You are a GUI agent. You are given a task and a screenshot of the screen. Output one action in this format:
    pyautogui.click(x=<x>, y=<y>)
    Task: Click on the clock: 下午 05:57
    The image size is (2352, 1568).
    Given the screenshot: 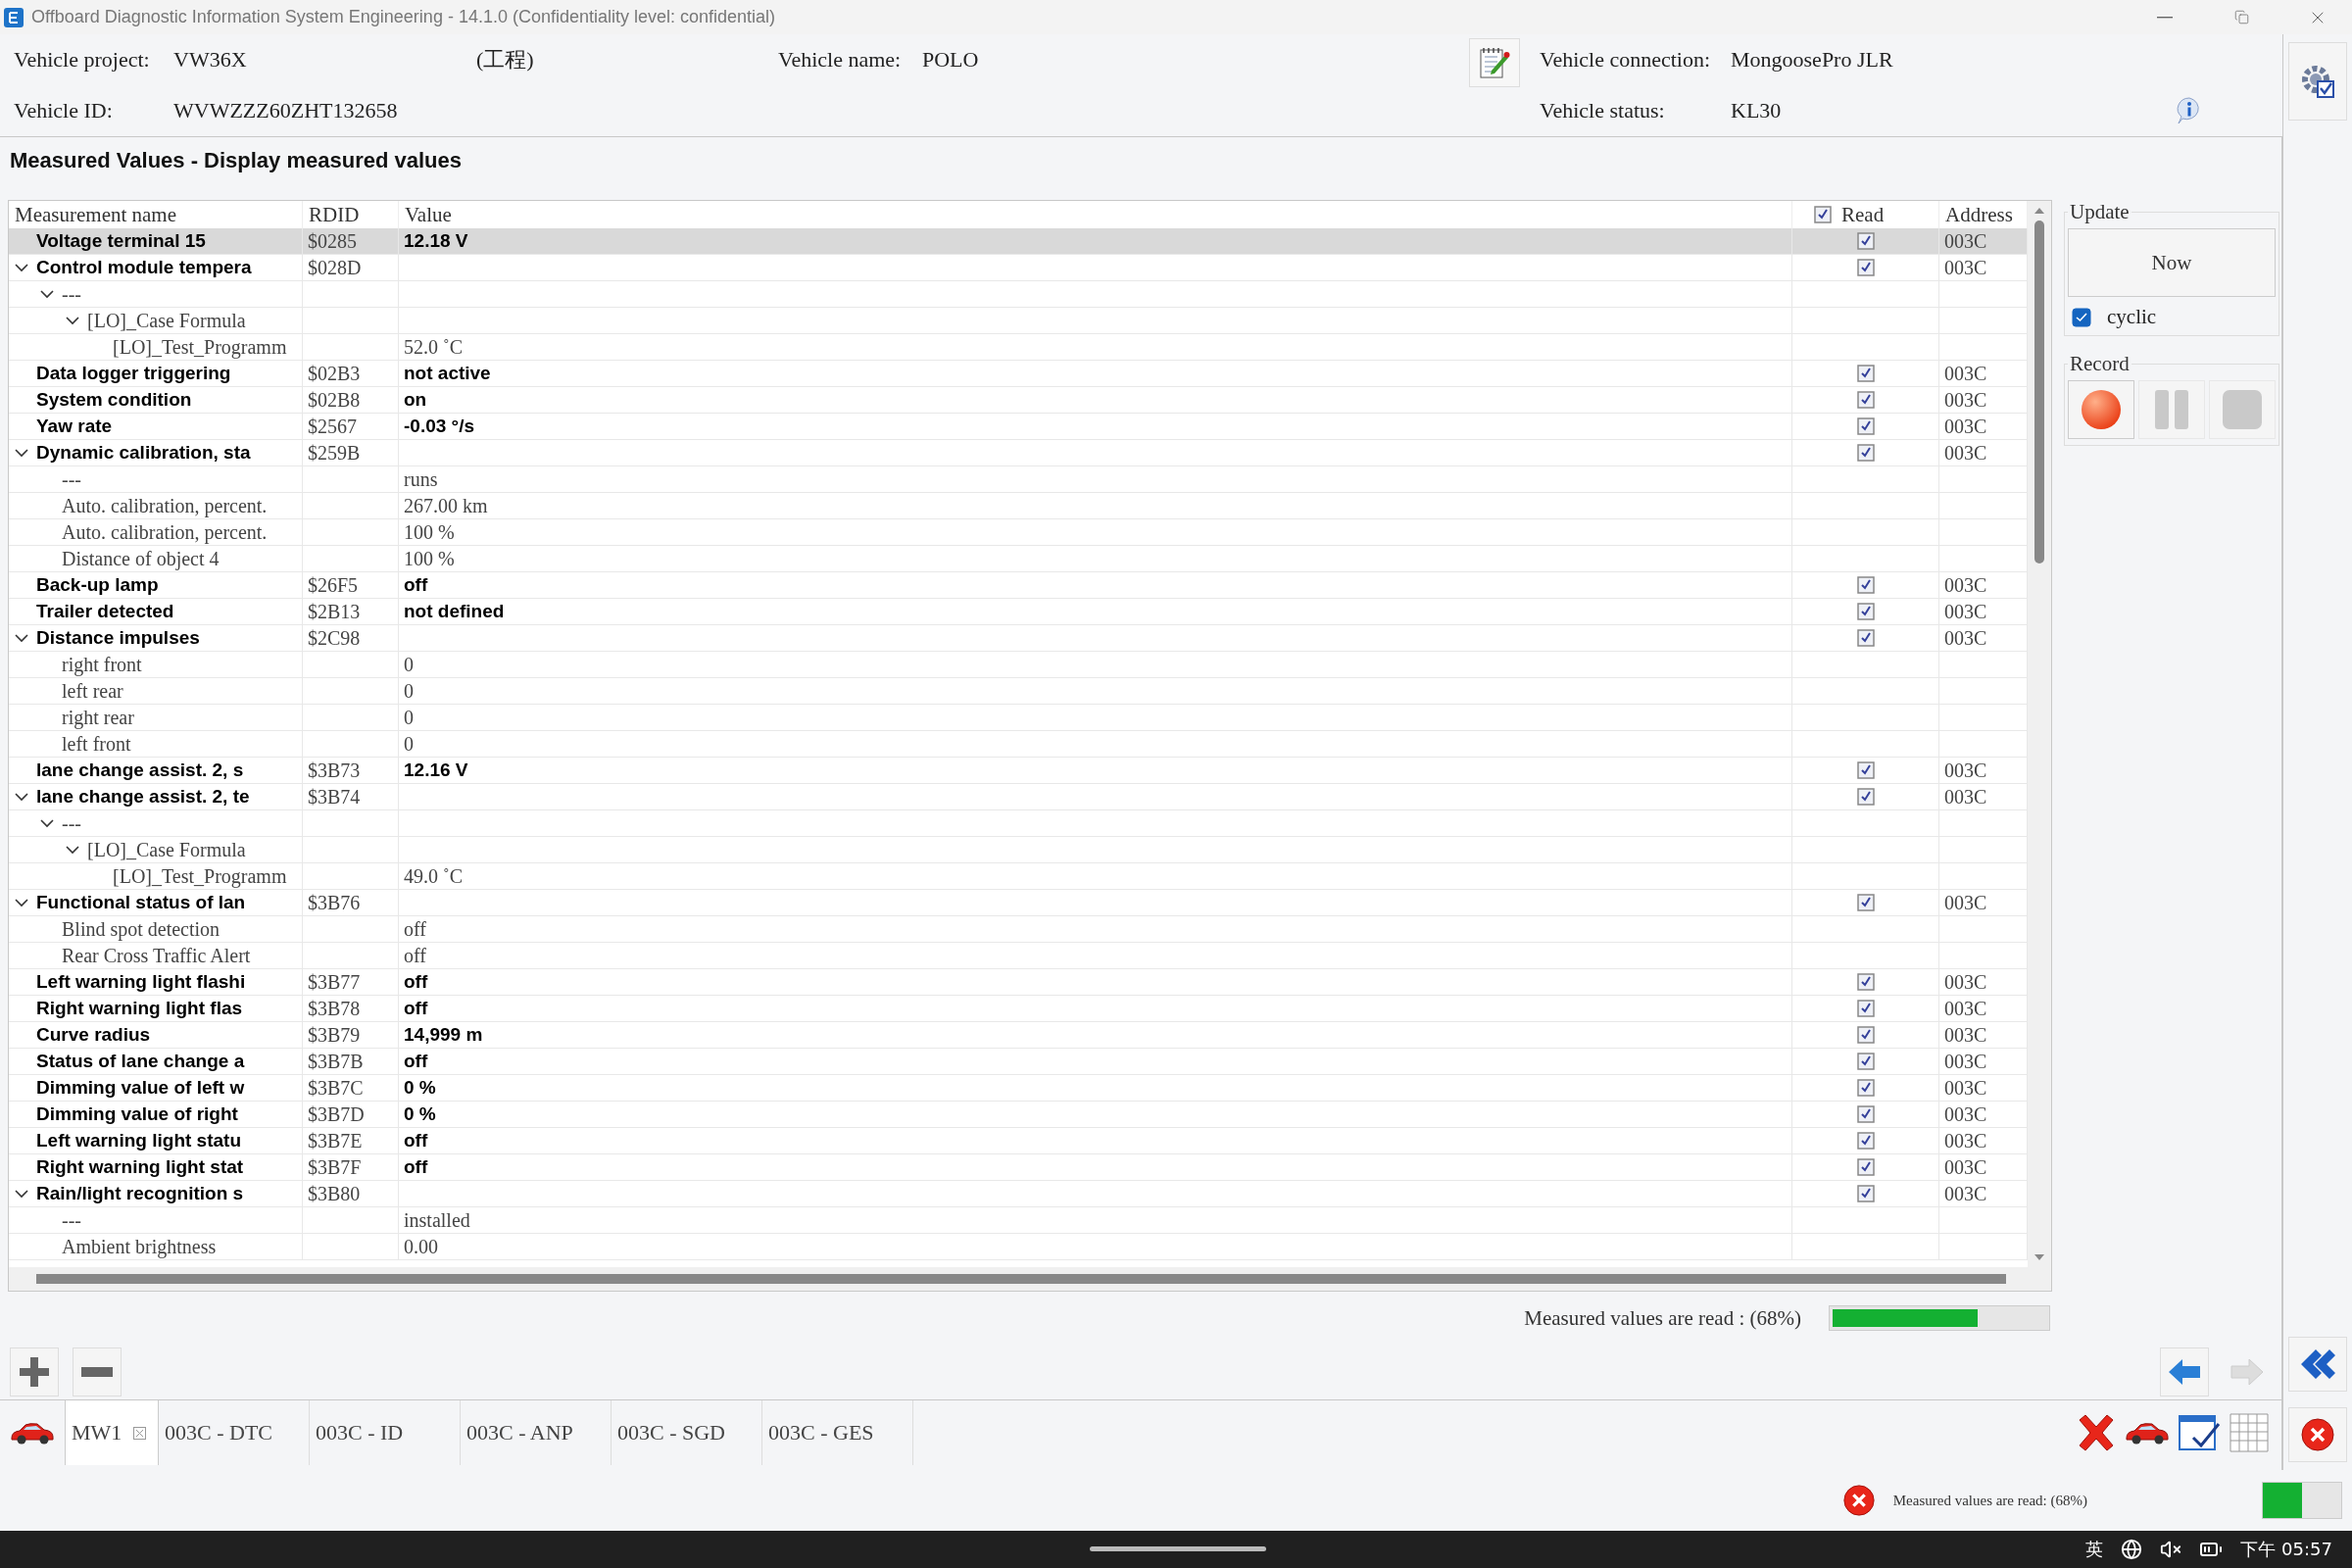 What is the action you would take?
    pyautogui.click(x=2286, y=1549)
    